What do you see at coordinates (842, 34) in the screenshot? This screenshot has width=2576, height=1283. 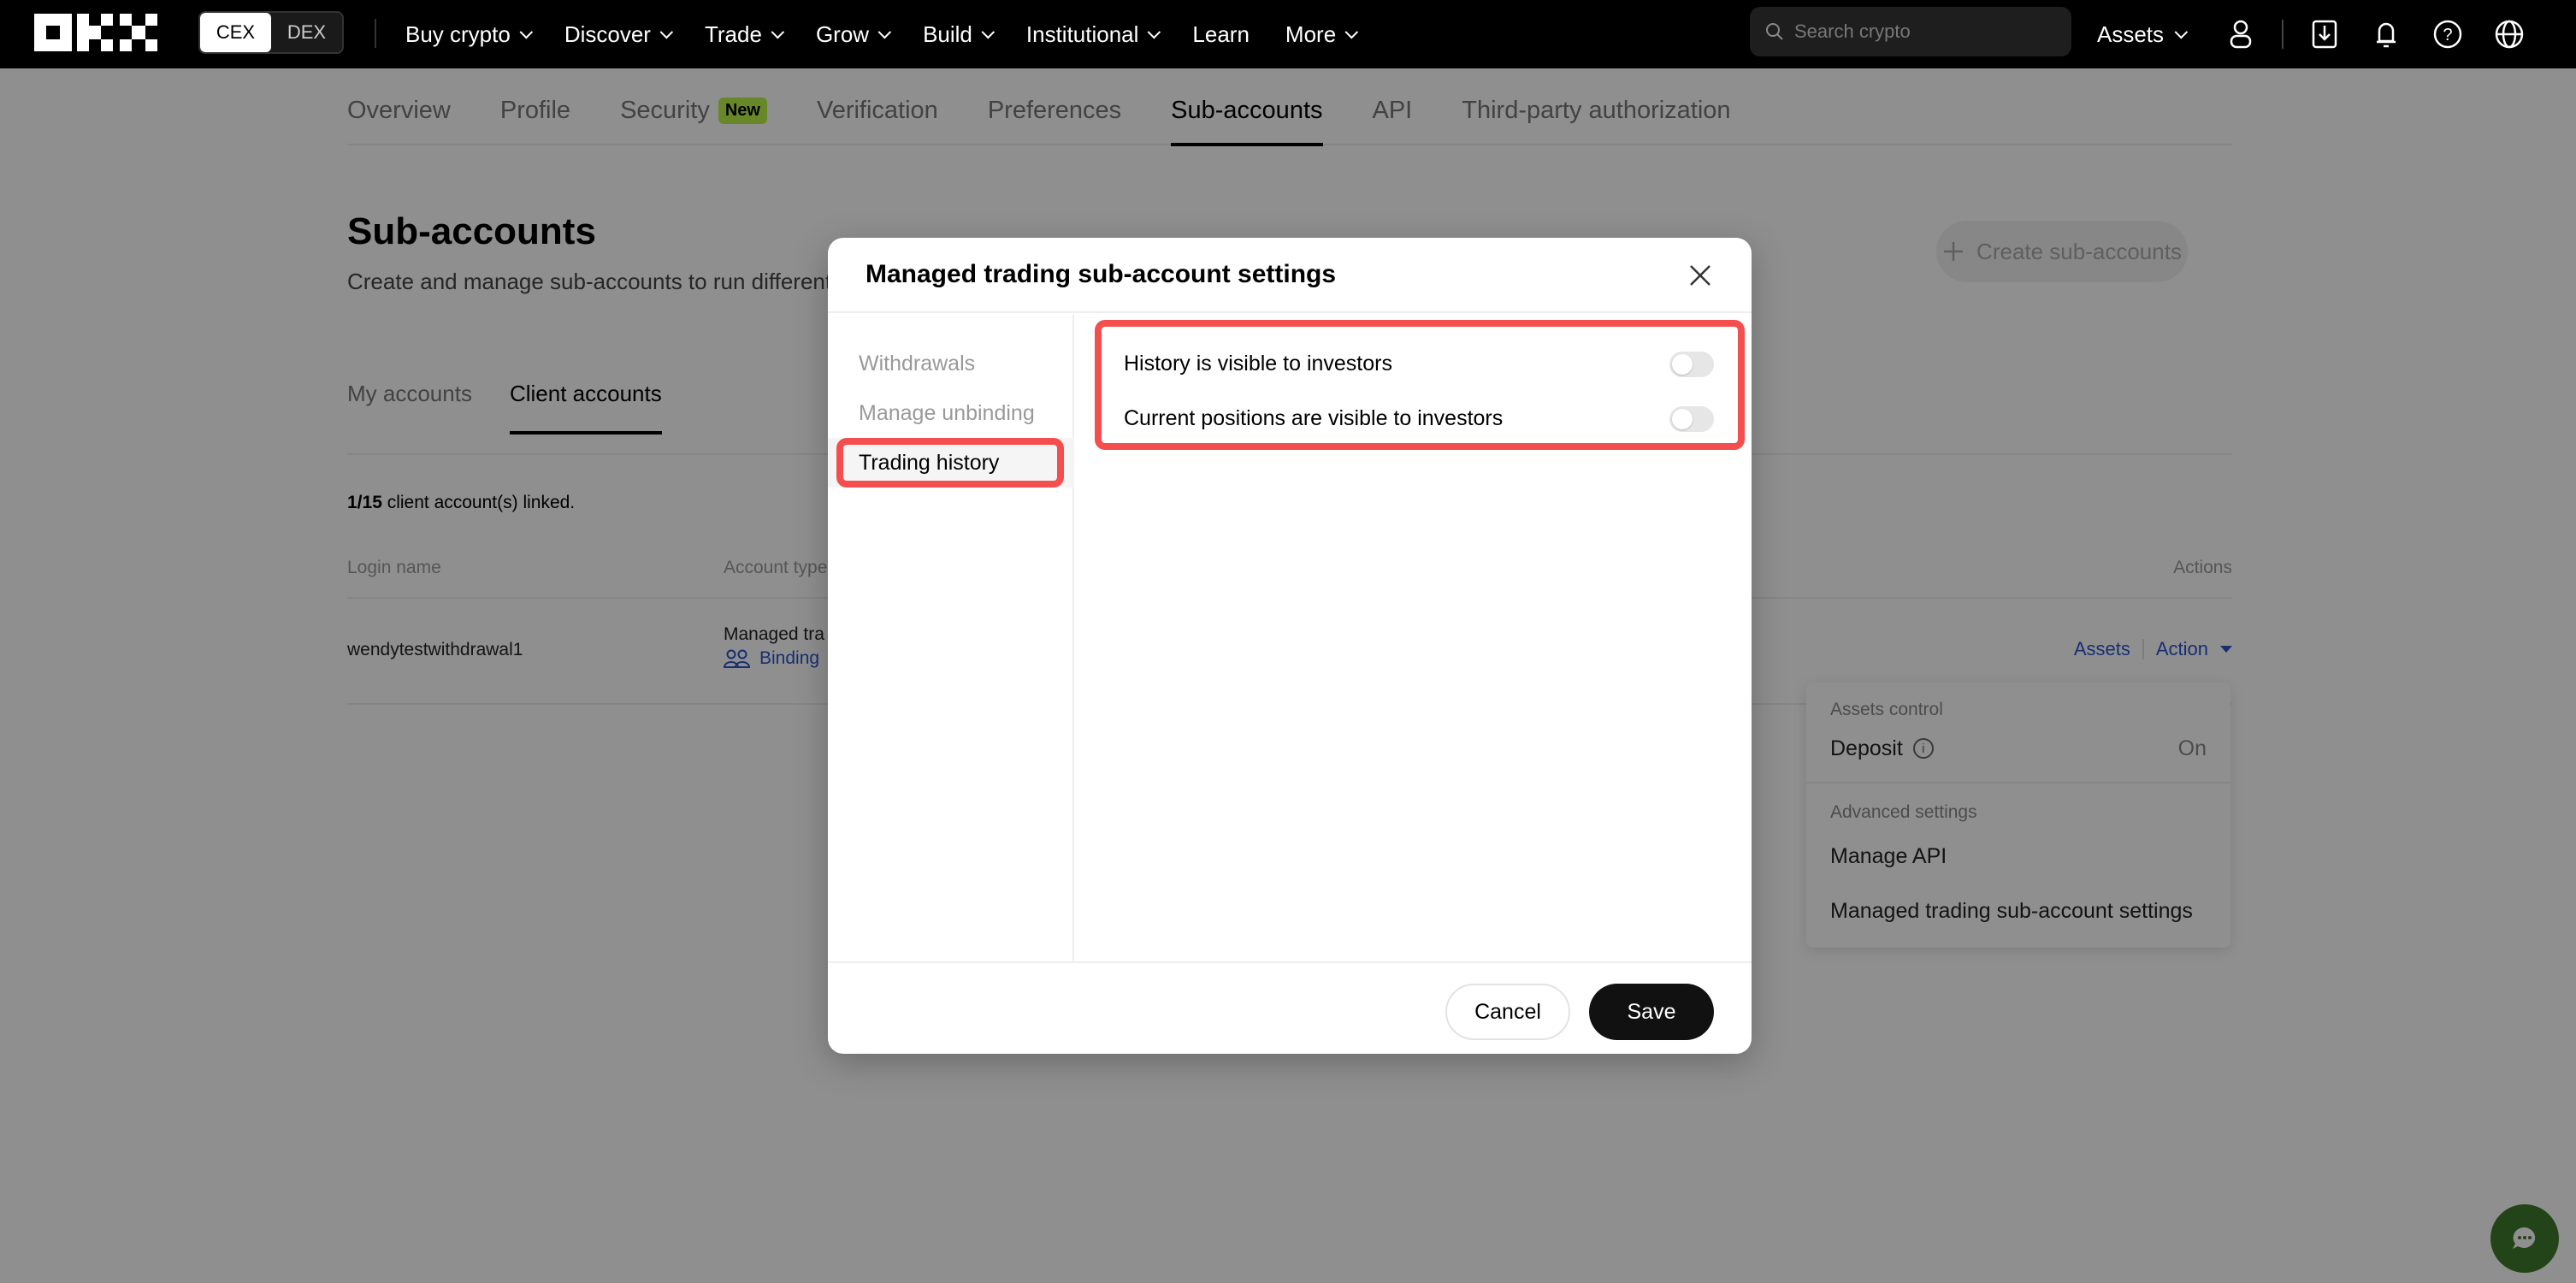 I see `nav-label: Grow` at bounding box center [842, 34].